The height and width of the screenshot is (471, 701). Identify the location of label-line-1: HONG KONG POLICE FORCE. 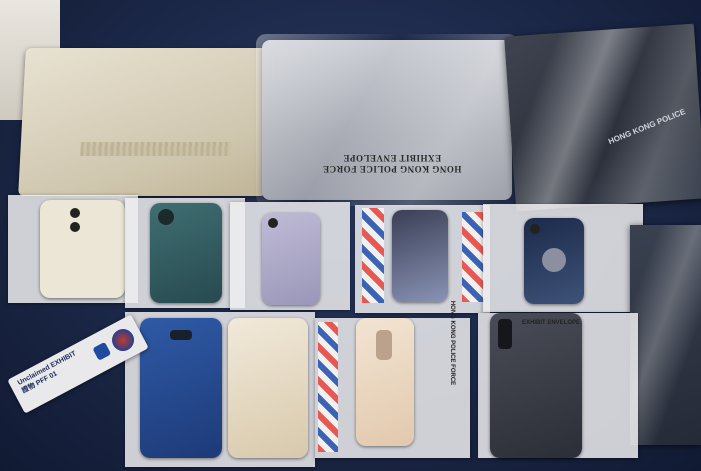
(392, 169).